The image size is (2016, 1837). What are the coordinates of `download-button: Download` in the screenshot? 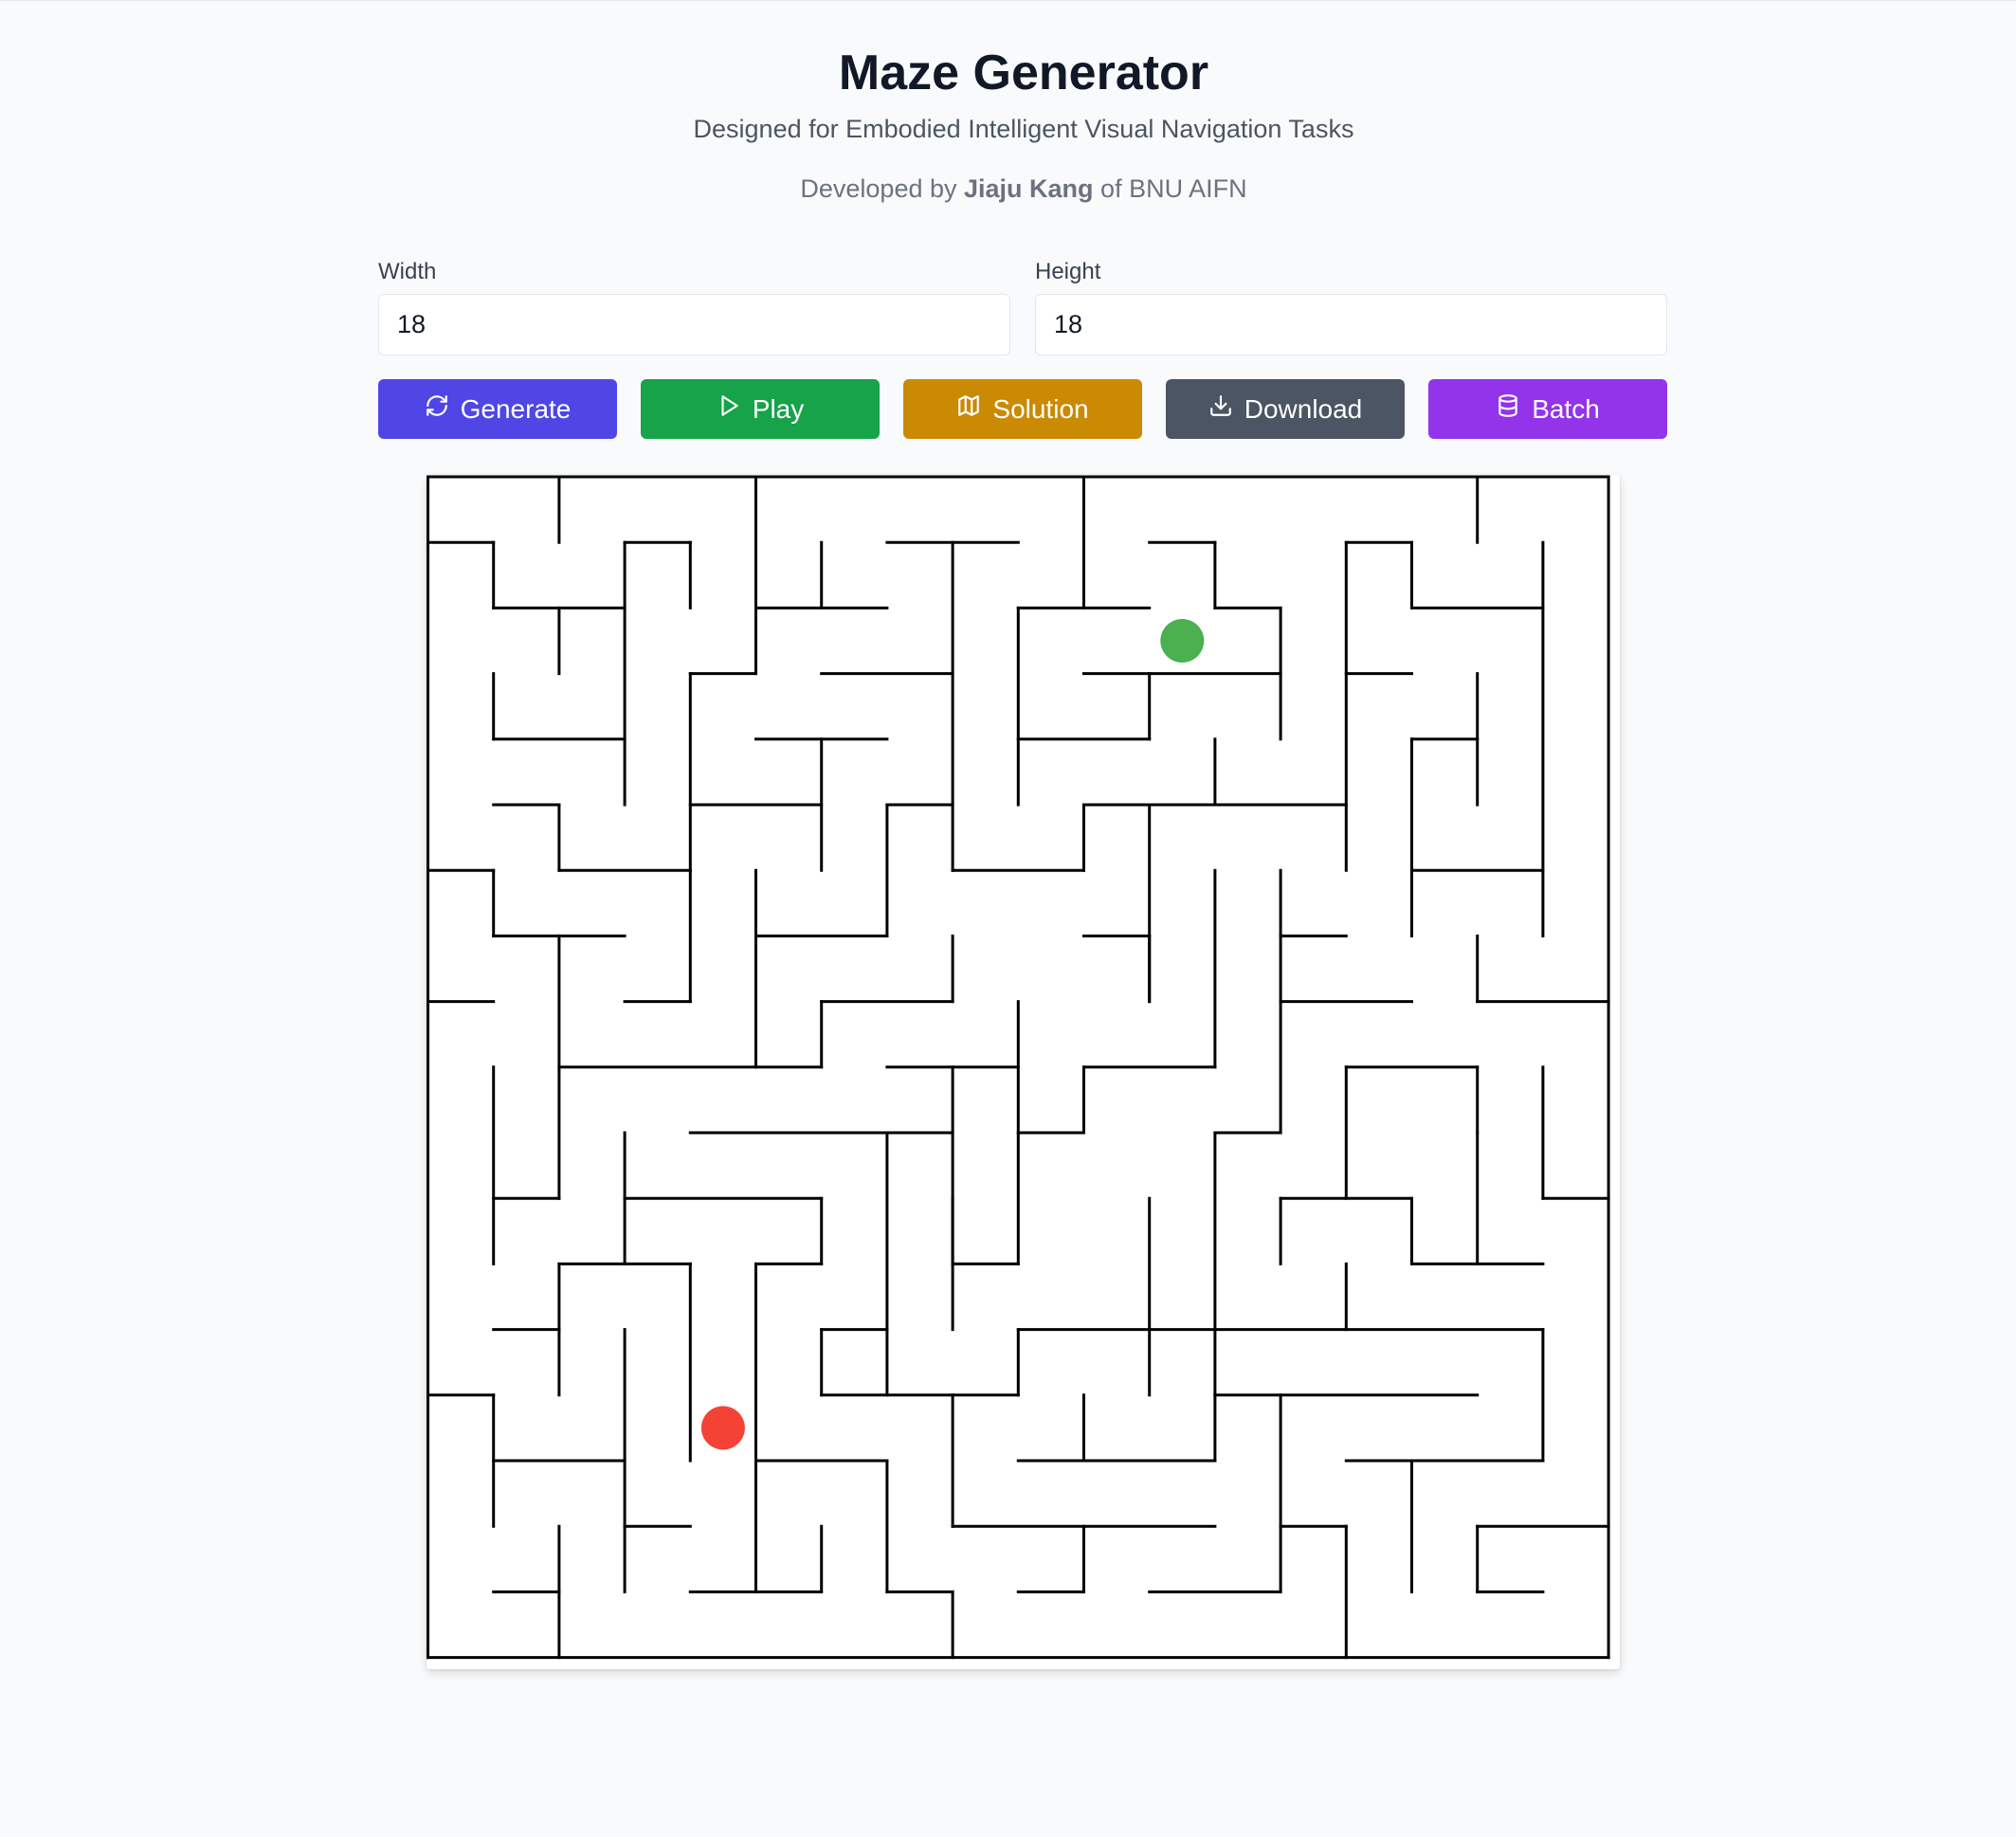 It's located at (1285, 409).